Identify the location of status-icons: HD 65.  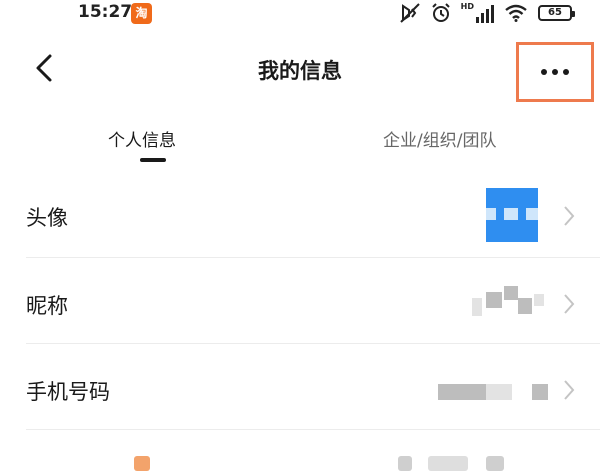
(487, 13).